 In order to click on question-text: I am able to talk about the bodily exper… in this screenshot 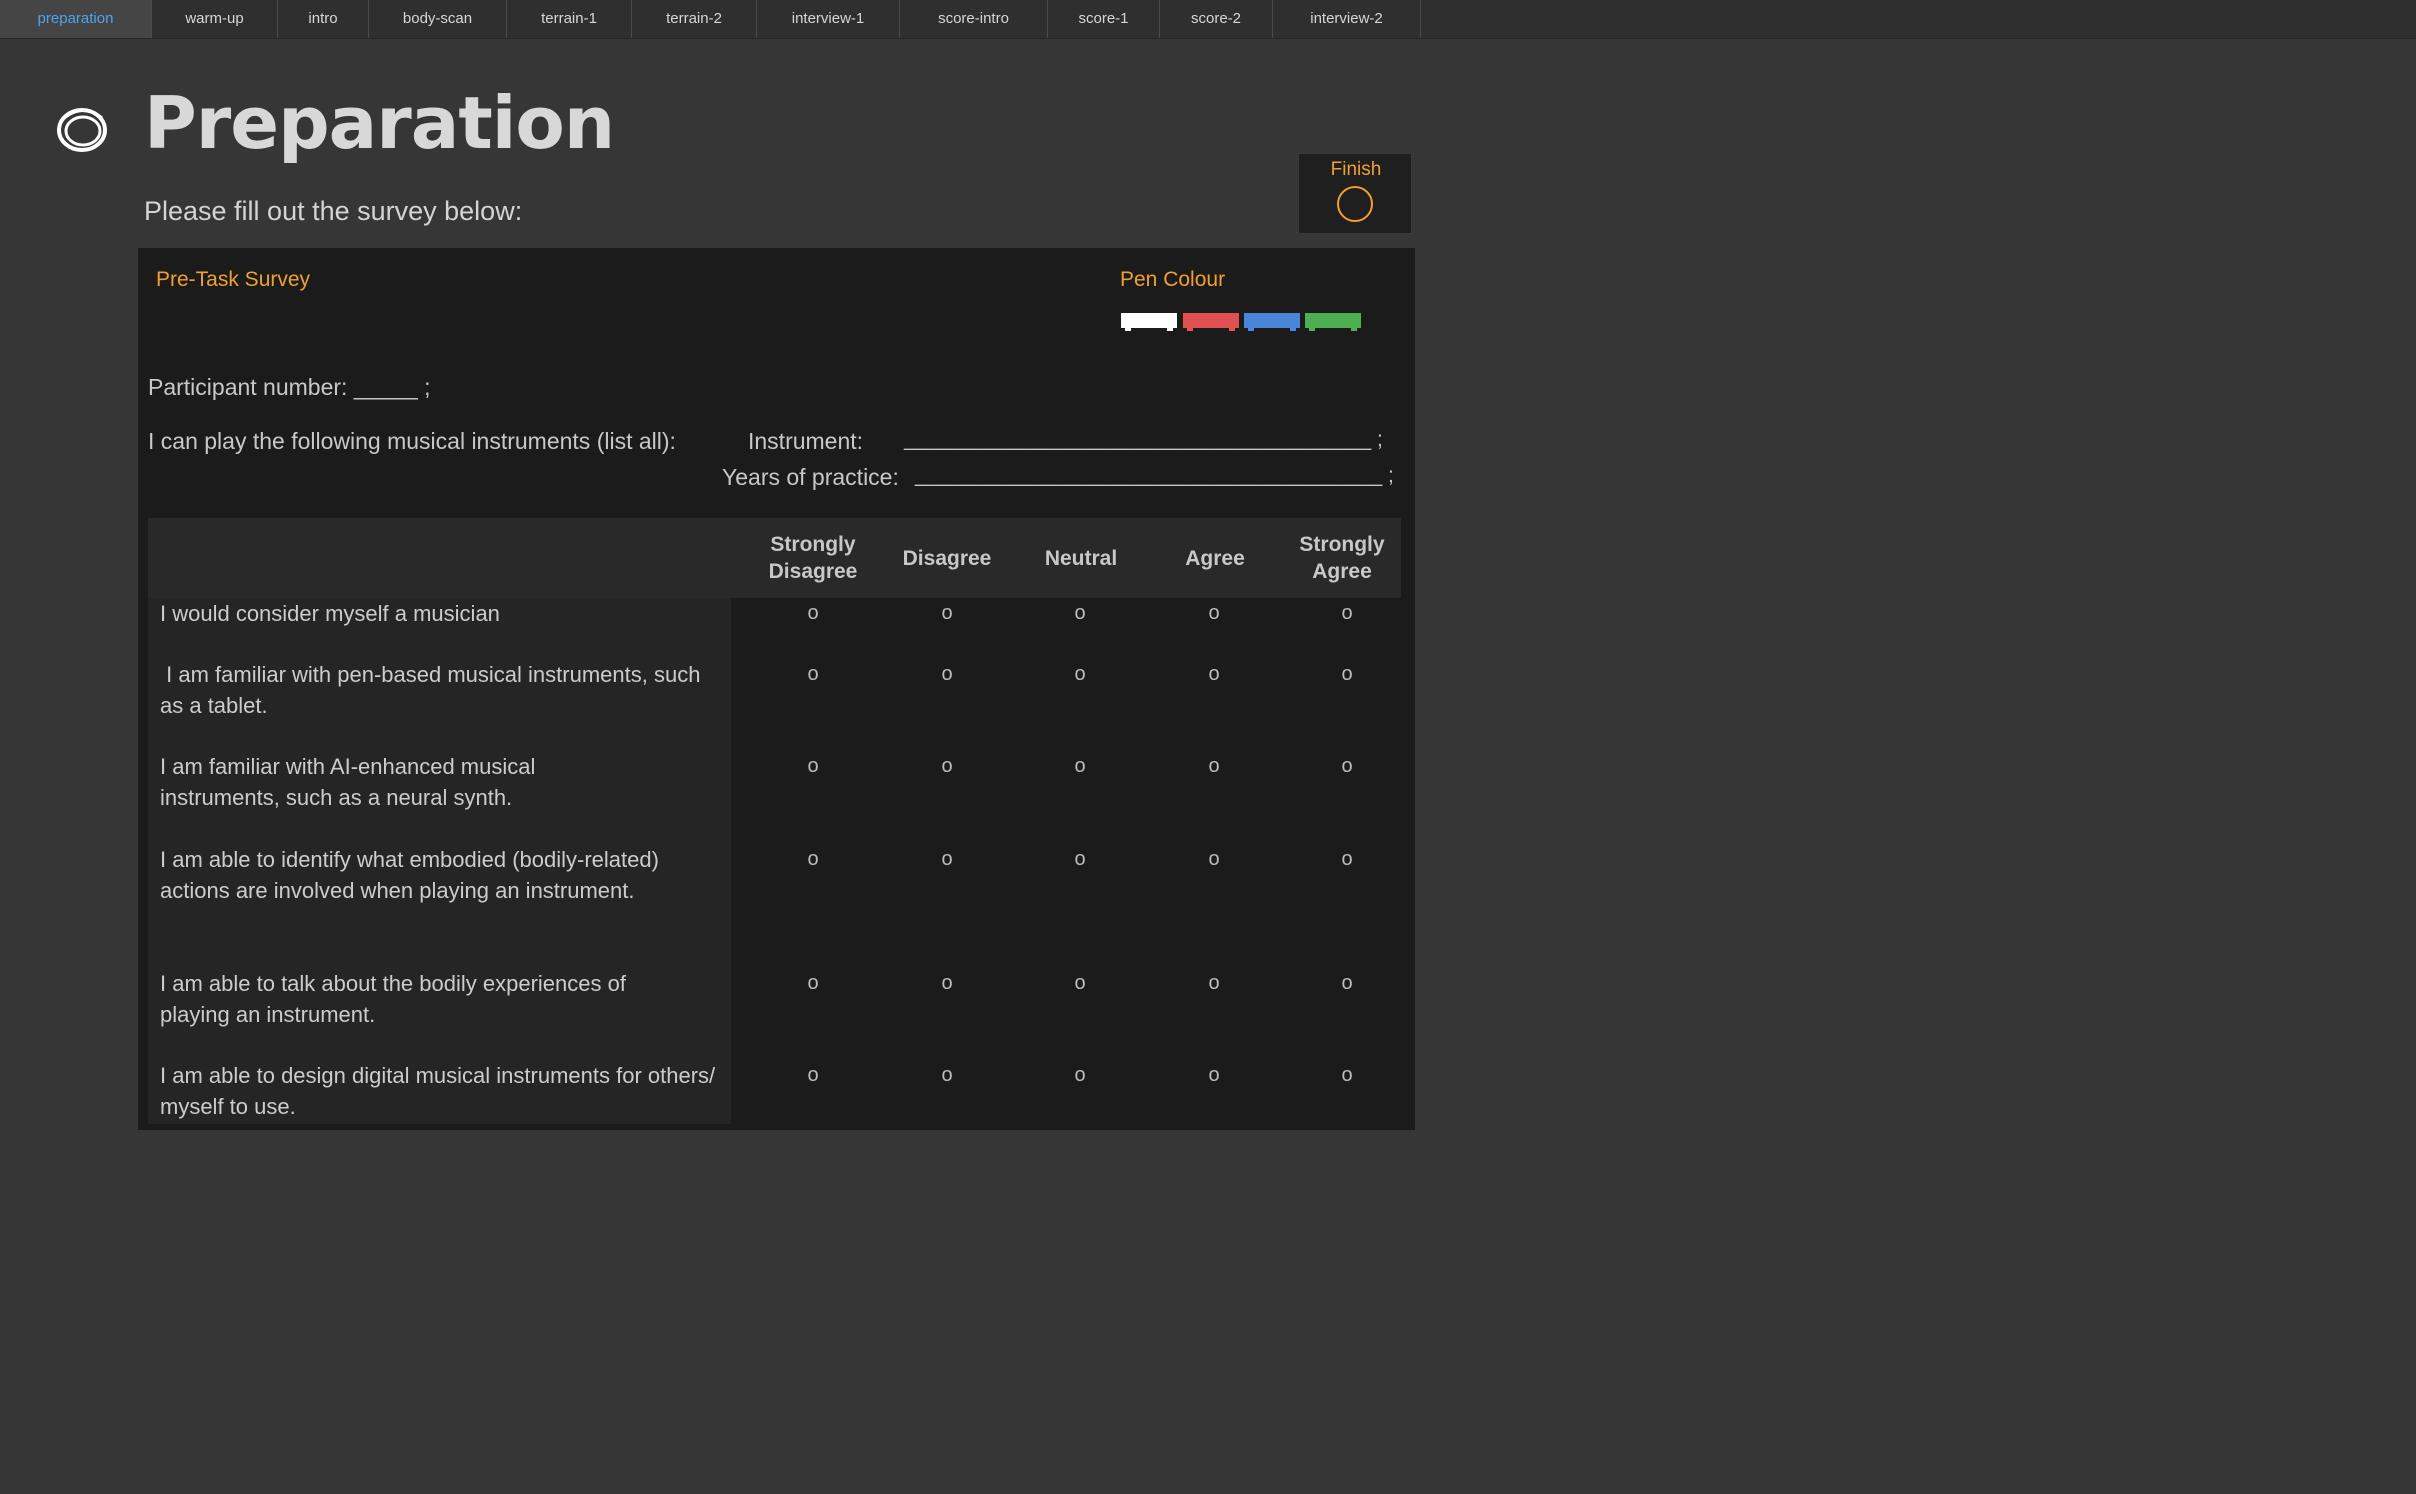, I will do `click(393, 999)`.